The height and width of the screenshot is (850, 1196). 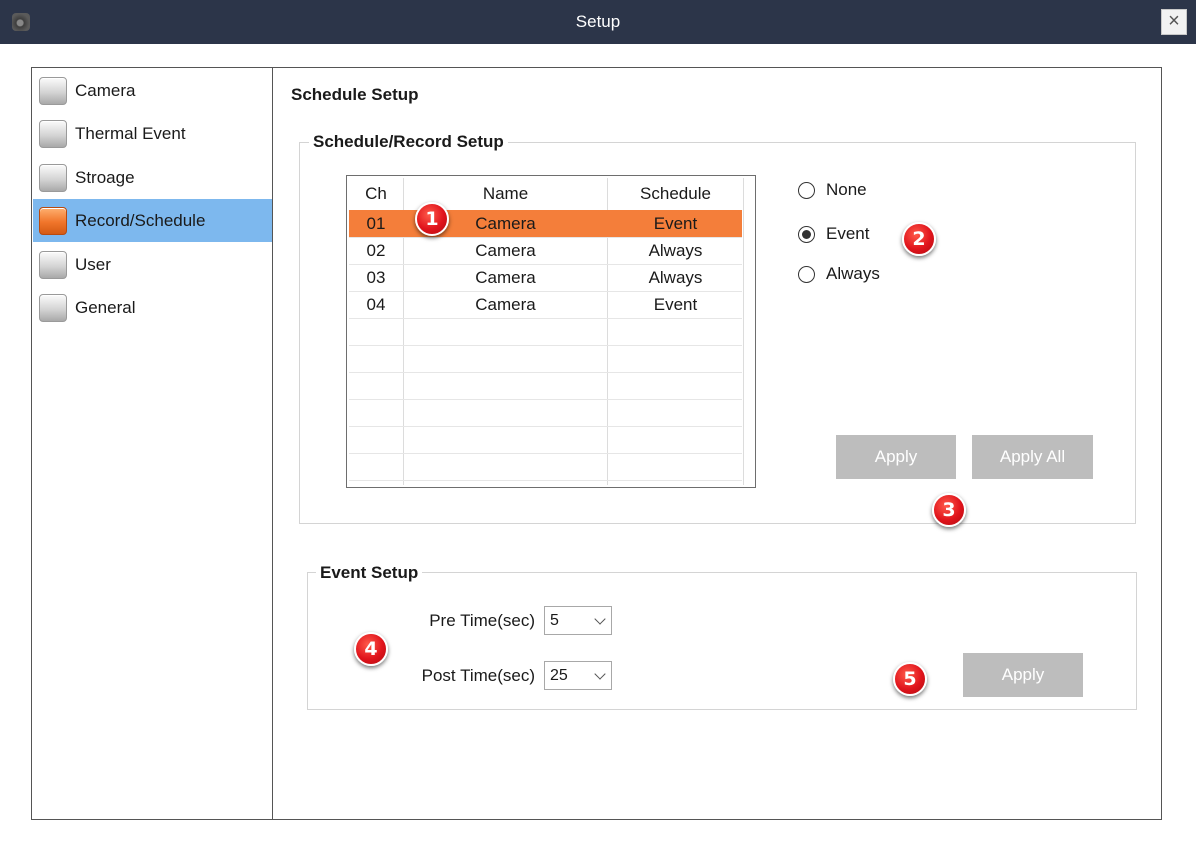 What do you see at coordinates (743, 331) in the screenshot?
I see `table-column-divider` at bounding box center [743, 331].